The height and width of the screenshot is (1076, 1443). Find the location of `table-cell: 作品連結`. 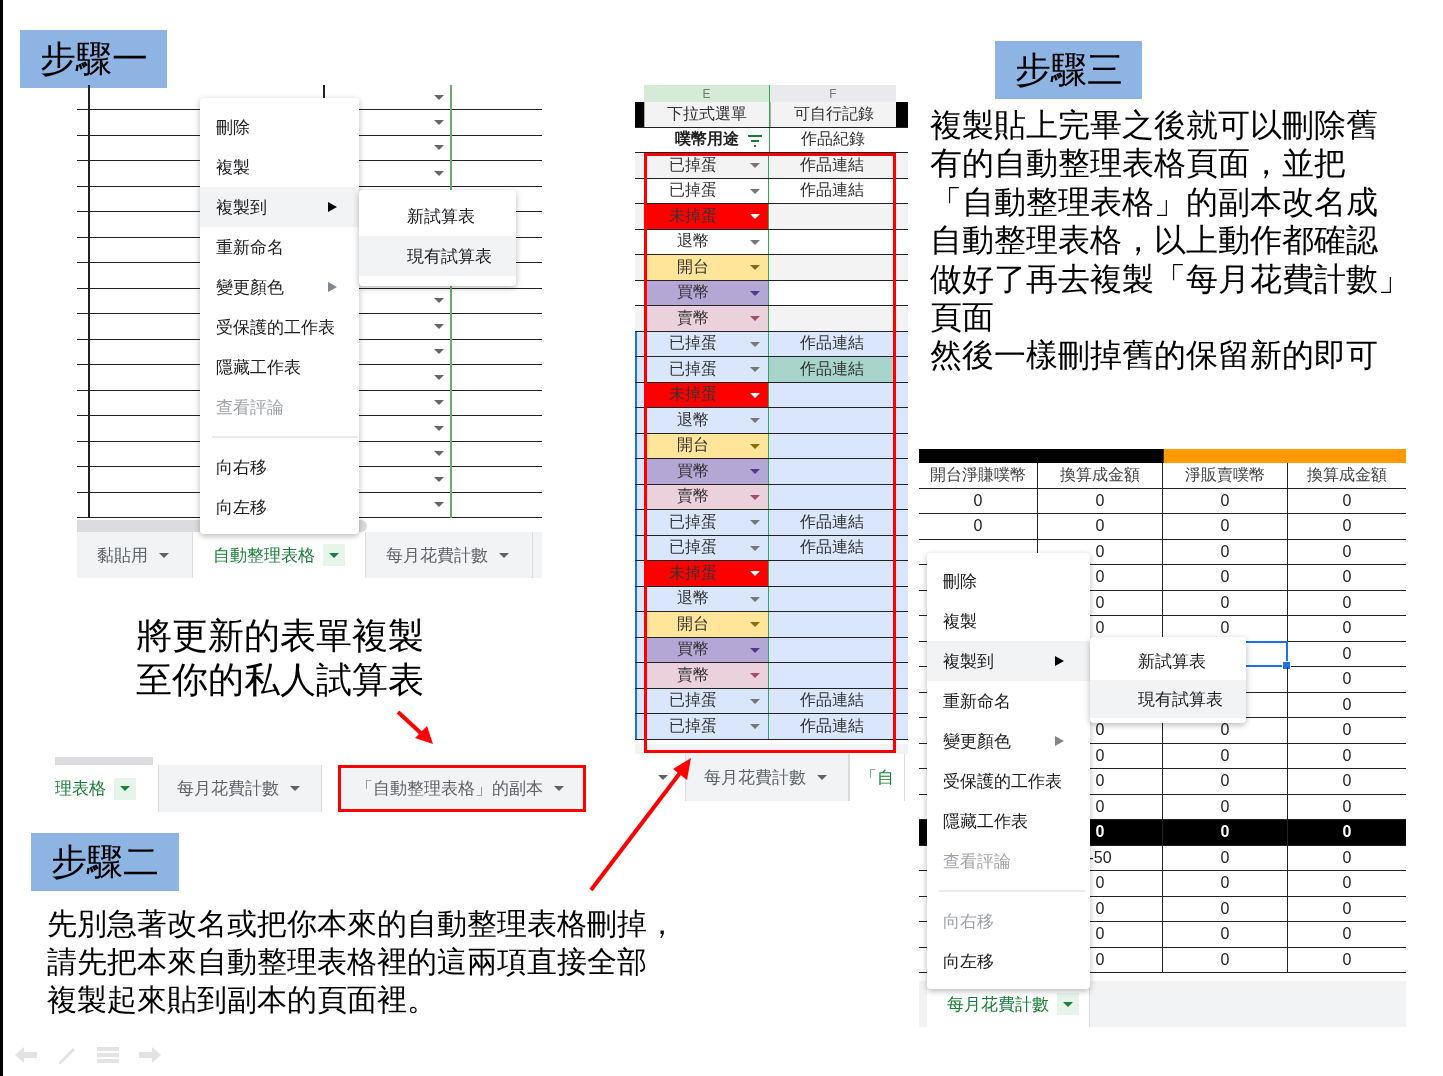

table-cell: 作品連結 is located at coordinates (832, 369).